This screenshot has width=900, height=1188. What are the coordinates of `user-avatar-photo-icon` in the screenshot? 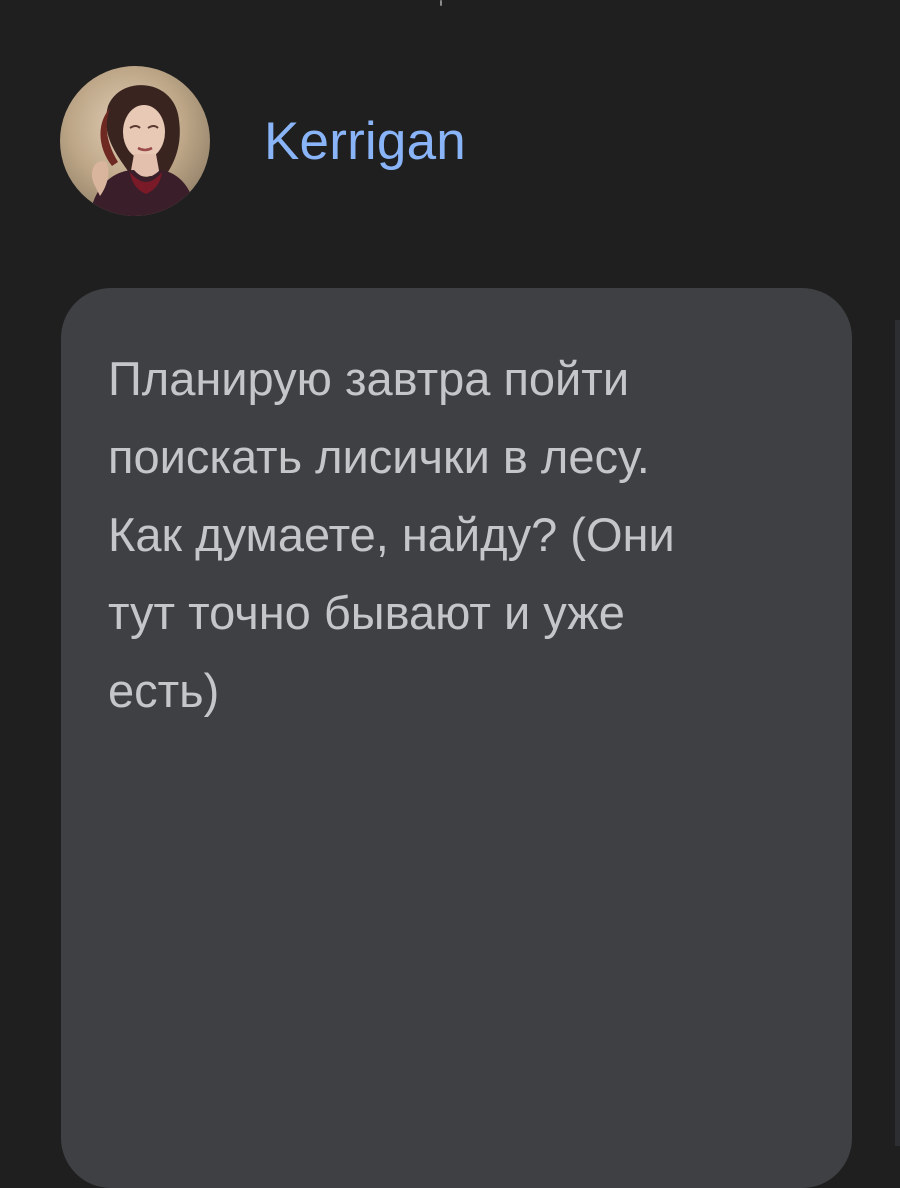 It's located at (135, 141).